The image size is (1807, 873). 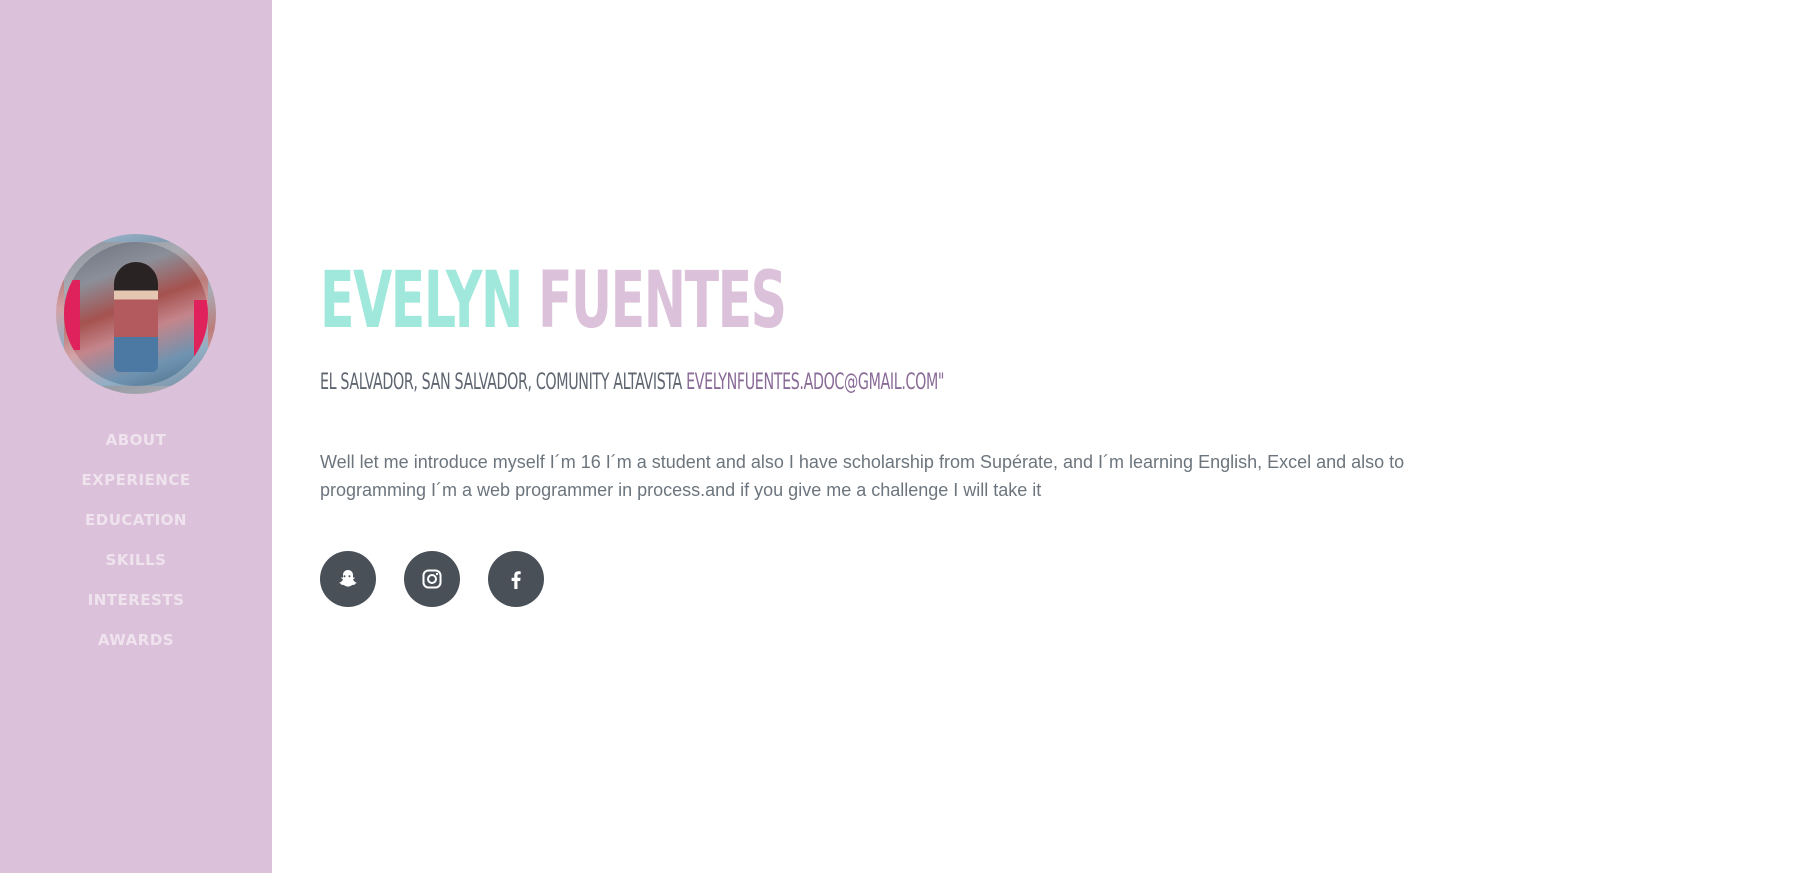 What do you see at coordinates (201, 330) in the screenshot?
I see `avatar-background-right` at bounding box center [201, 330].